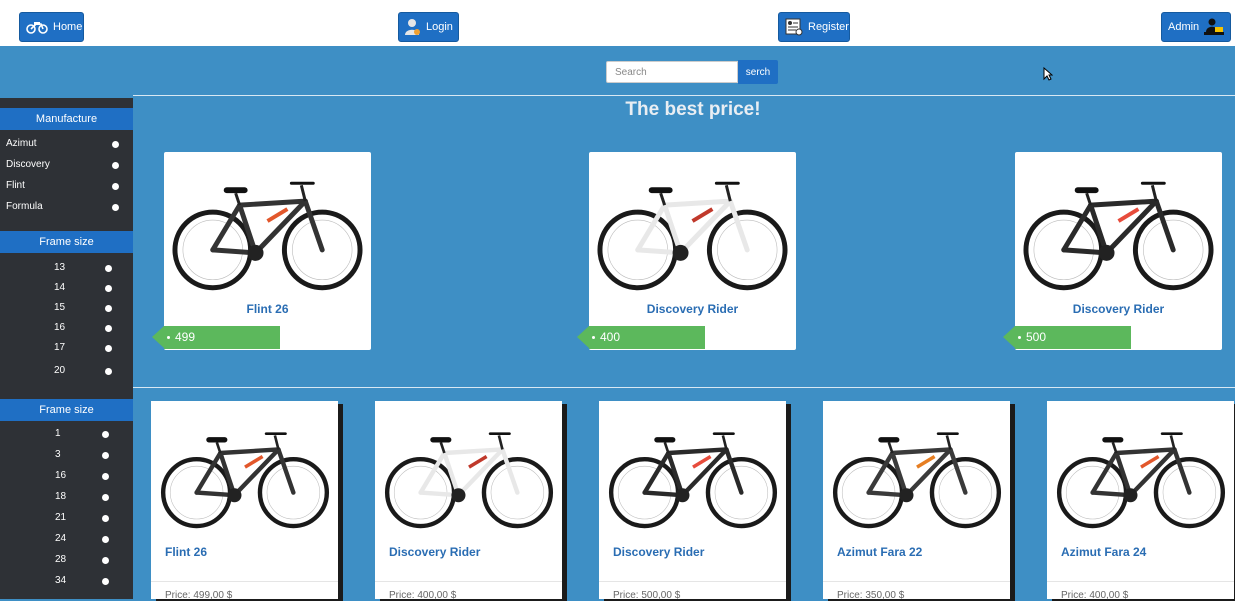 The width and height of the screenshot is (1235, 601). Describe the element at coordinates (66, 456) in the screenshot. I see `filter-option: 3` at that location.